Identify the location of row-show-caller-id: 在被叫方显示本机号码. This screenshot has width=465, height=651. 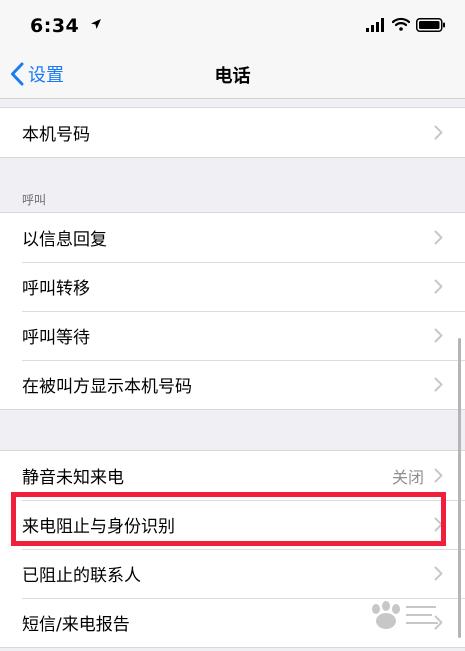
(232, 384).